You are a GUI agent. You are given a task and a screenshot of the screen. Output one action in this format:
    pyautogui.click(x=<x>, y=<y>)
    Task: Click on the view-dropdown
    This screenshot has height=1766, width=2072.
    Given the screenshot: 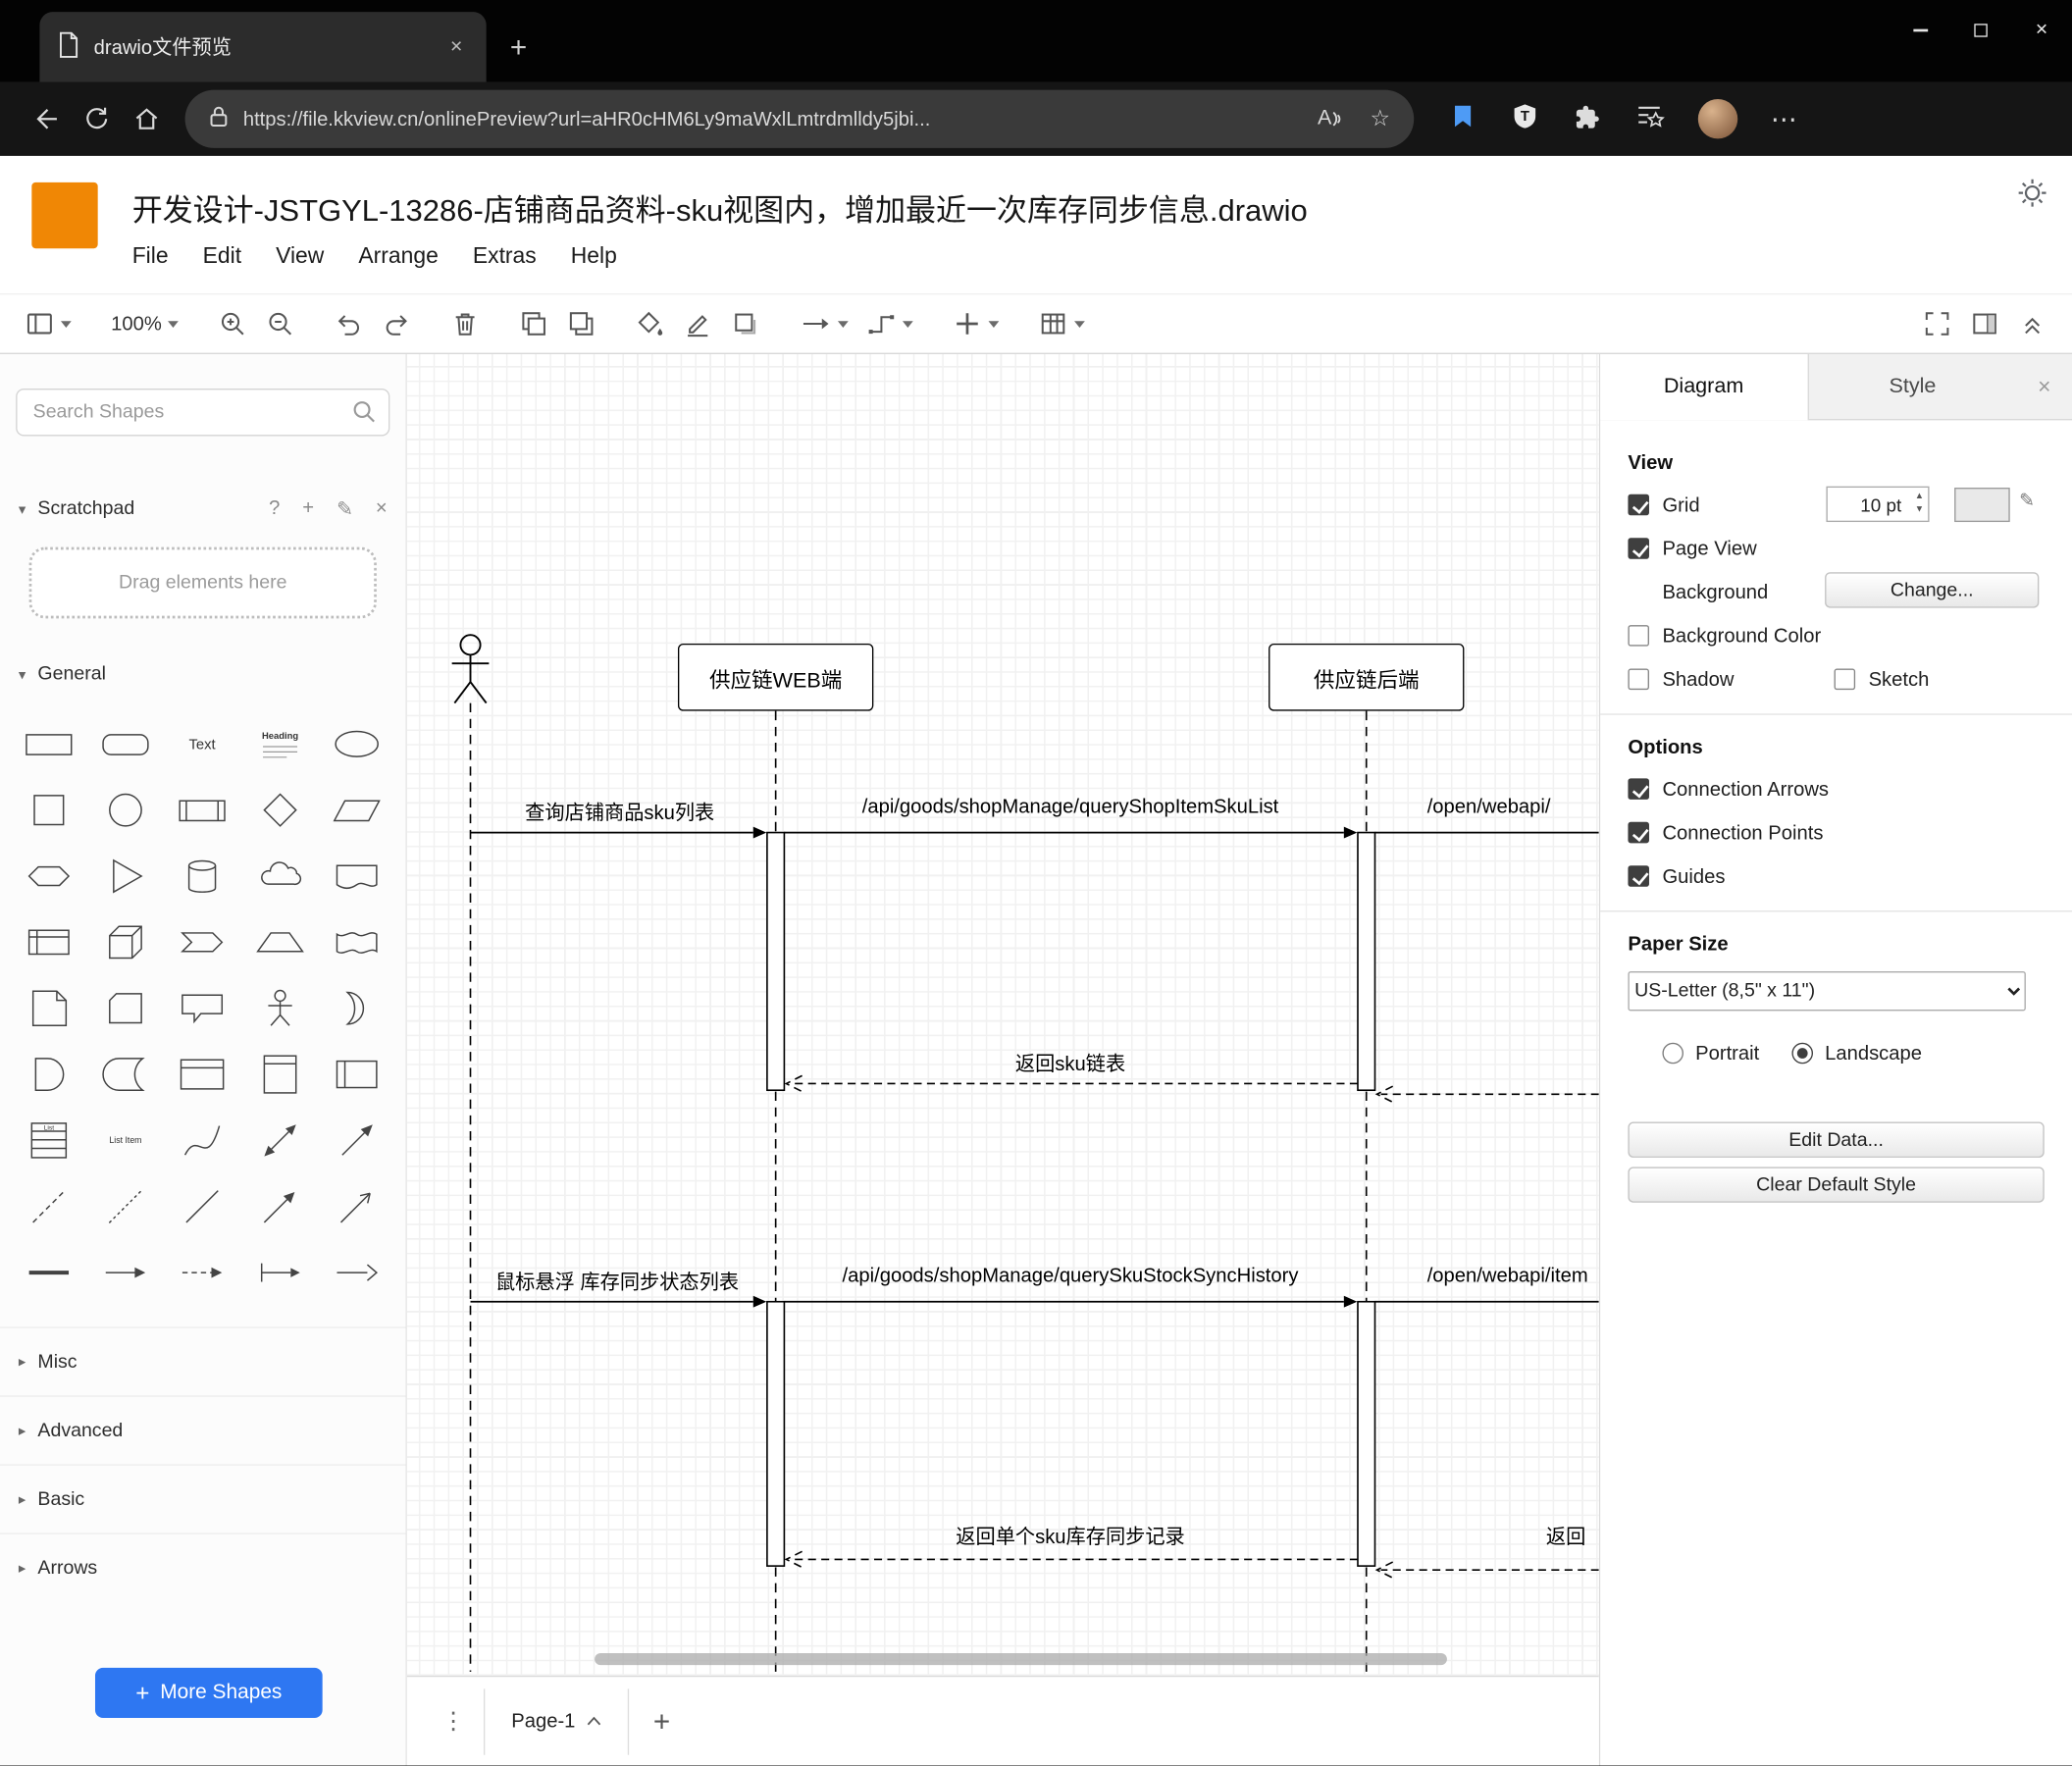 What is the action you would take?
    pyautogui.click(x=48, y=323)
    